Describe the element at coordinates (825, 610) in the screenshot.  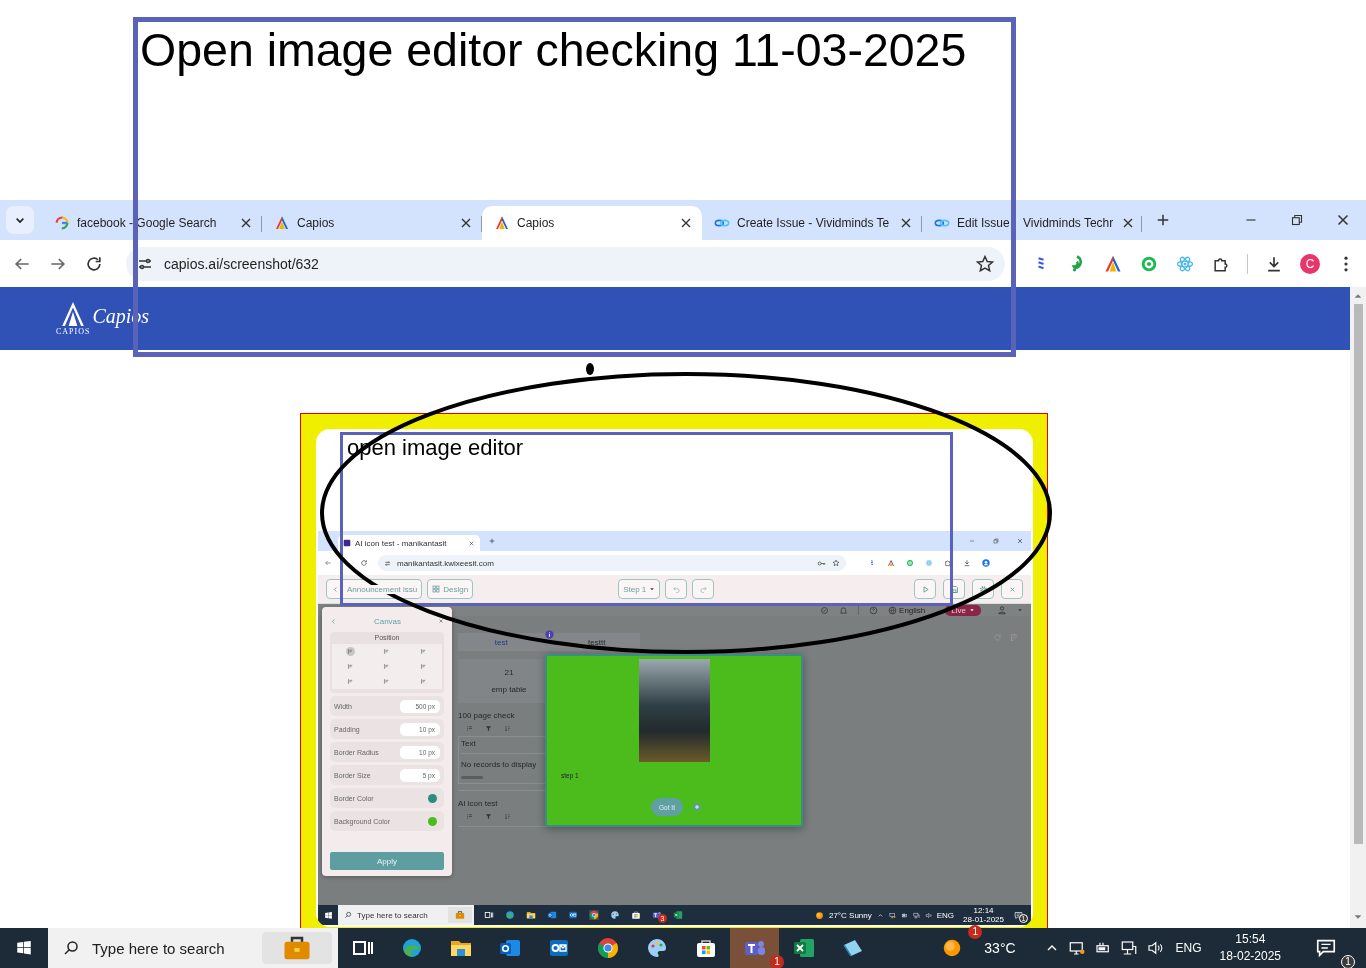
I see `check-circle-icon` at that location.